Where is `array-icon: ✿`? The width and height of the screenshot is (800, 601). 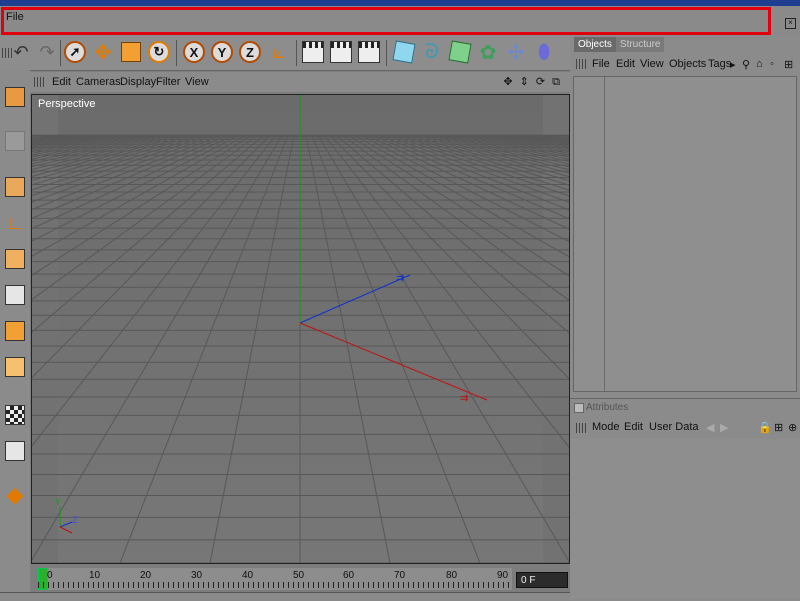 array-icon: ✿ is located at coordinates (488, 52).